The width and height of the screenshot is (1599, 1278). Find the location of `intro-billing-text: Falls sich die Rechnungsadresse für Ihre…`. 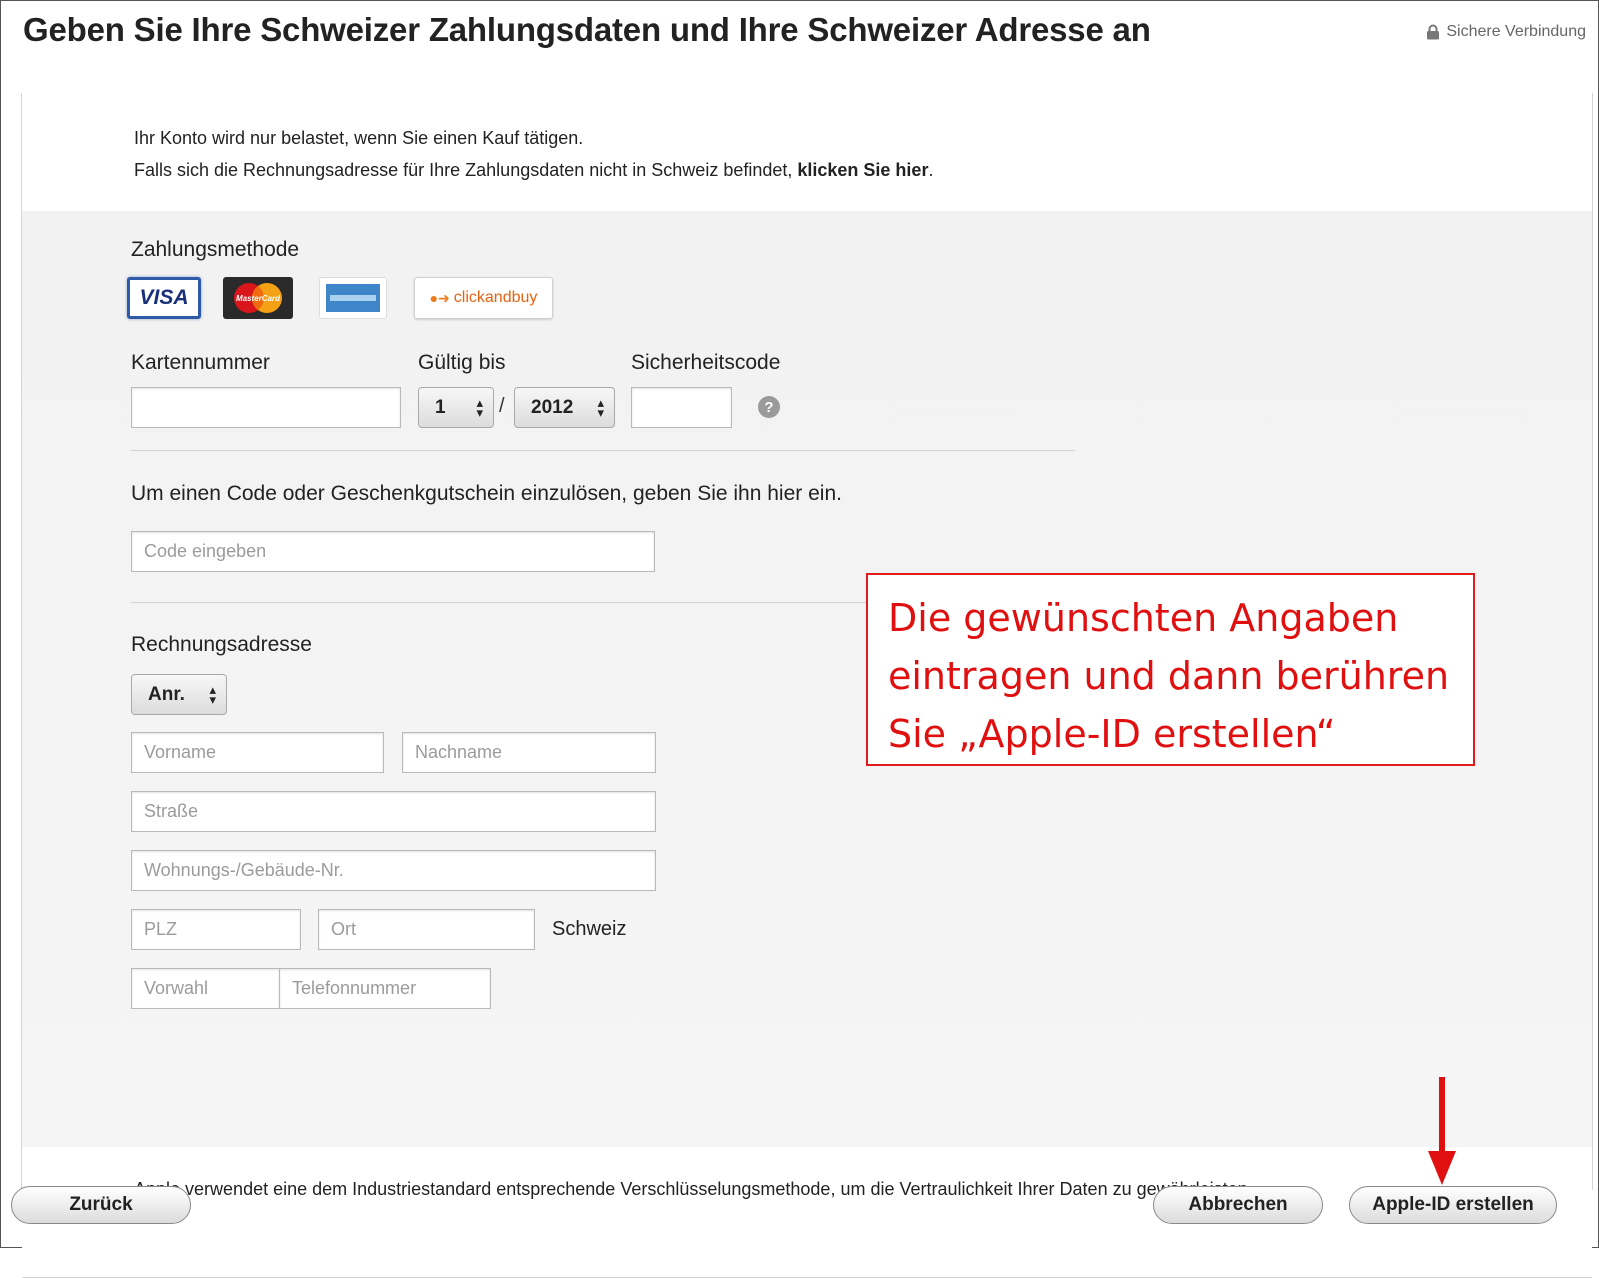

intro-billing-text: Falls sich die Rechnungsadresse für Ihre… is located at coordinates (466, 170).